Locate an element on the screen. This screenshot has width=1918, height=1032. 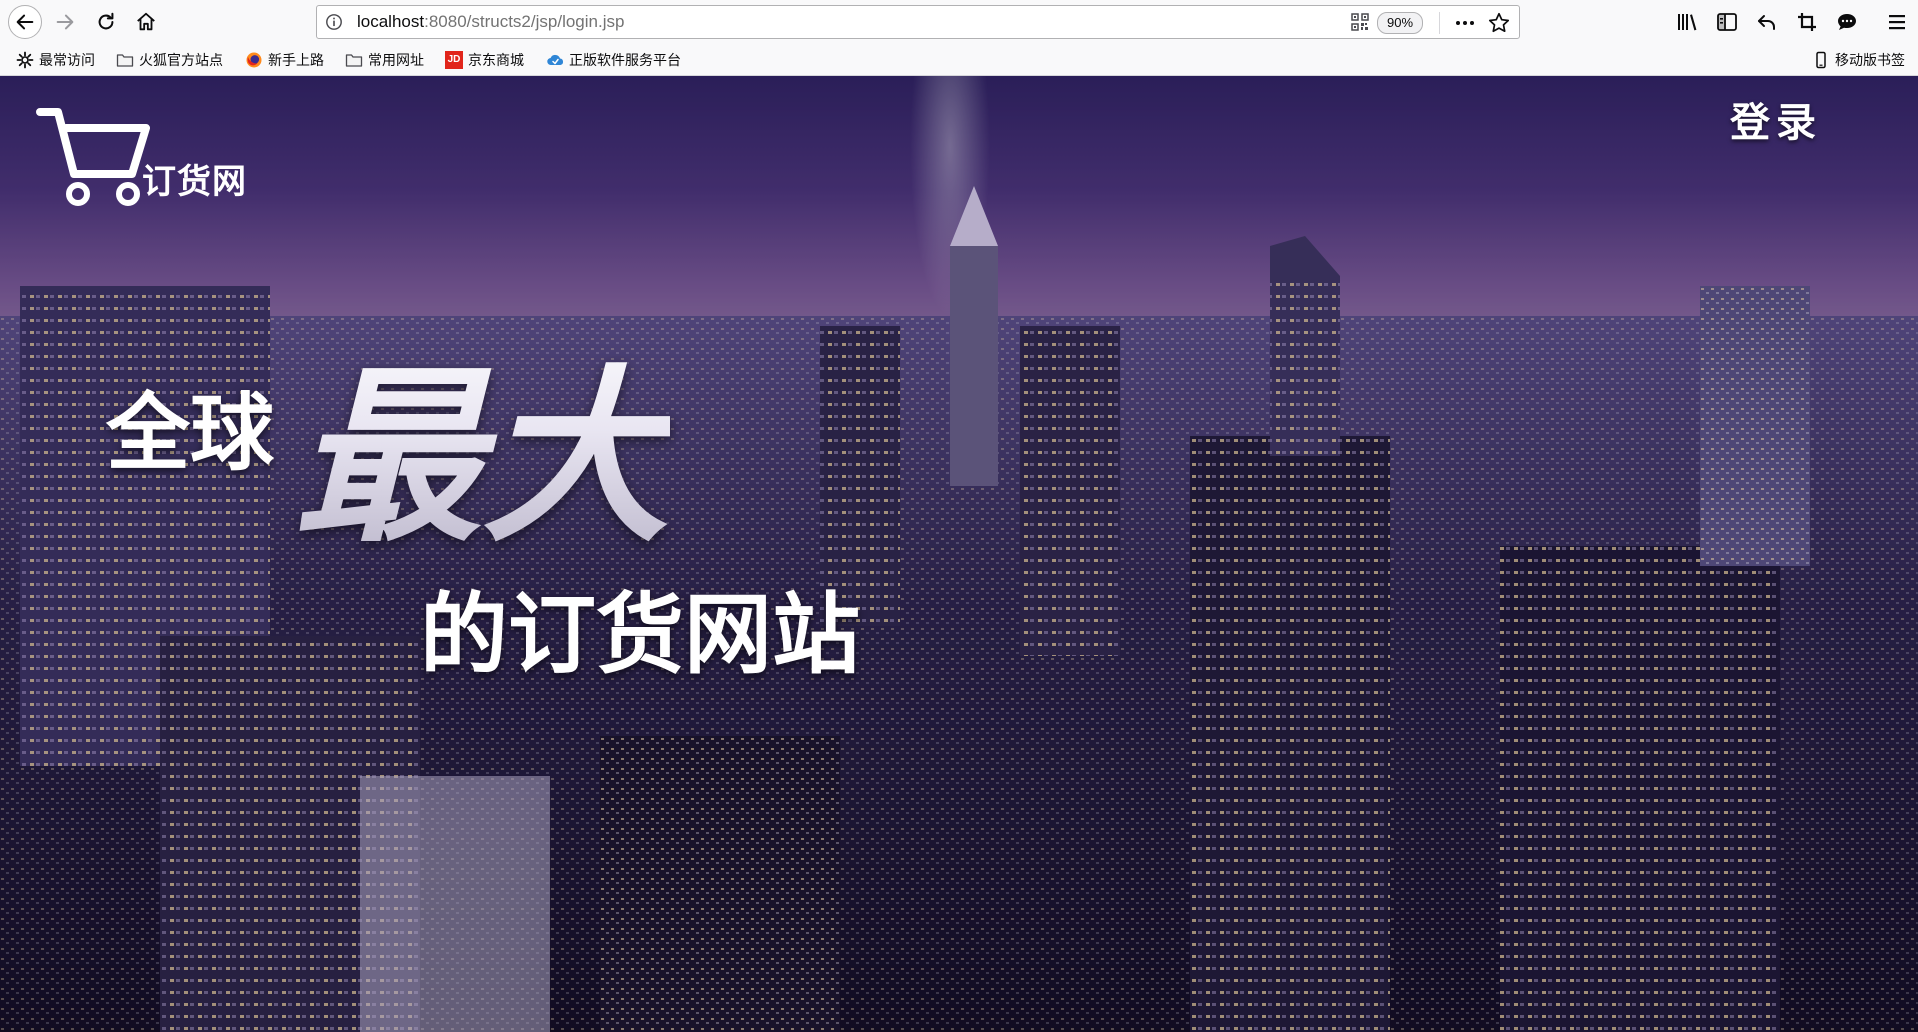
bookmark-firefox-site: 火狐官方站点 is located at coordinates (169, 60).